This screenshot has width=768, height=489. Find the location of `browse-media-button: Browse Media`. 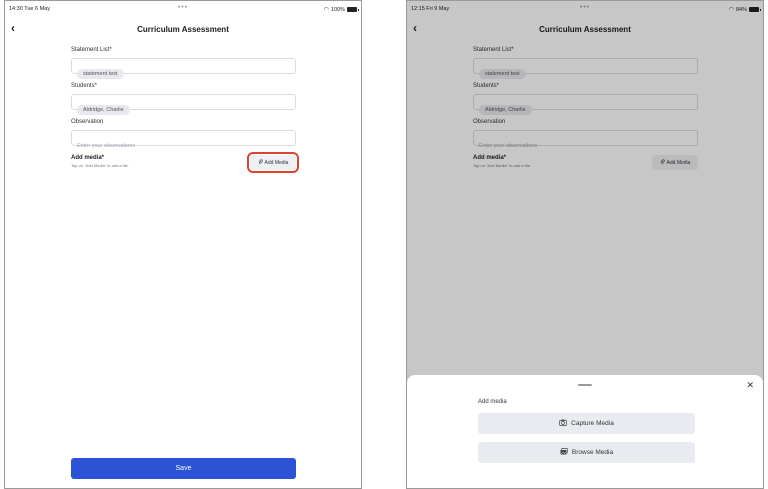

browse-media-button: Browse Media is located at coordinates (586, 452).